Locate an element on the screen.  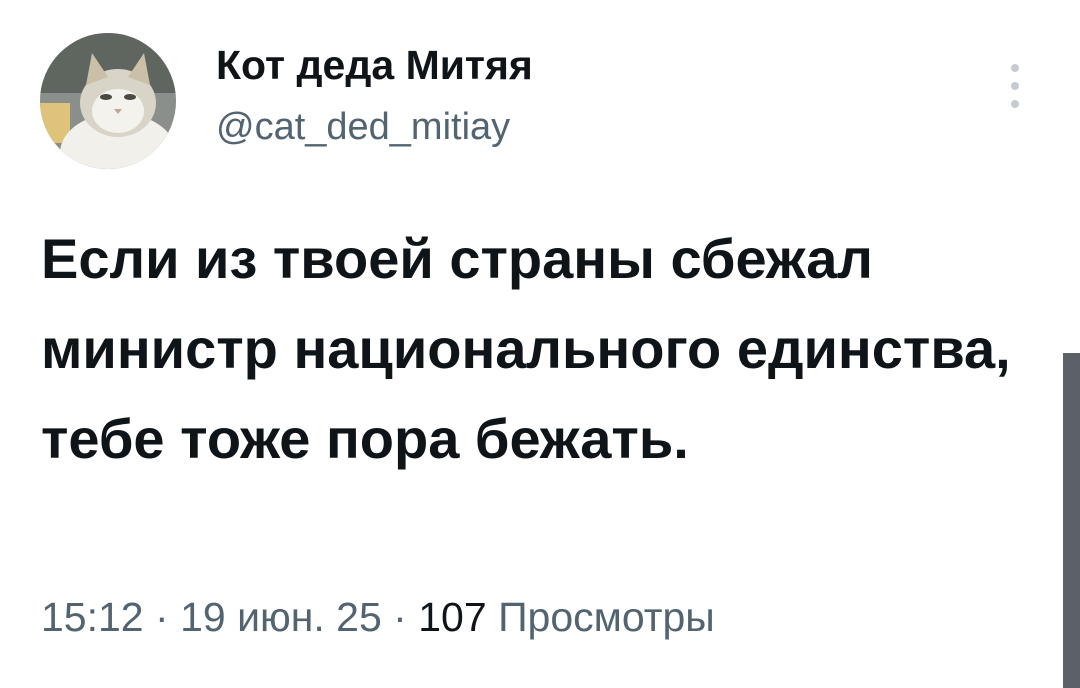
author-display-name: Кот деда Митяя is located at coordinates (374, 65).